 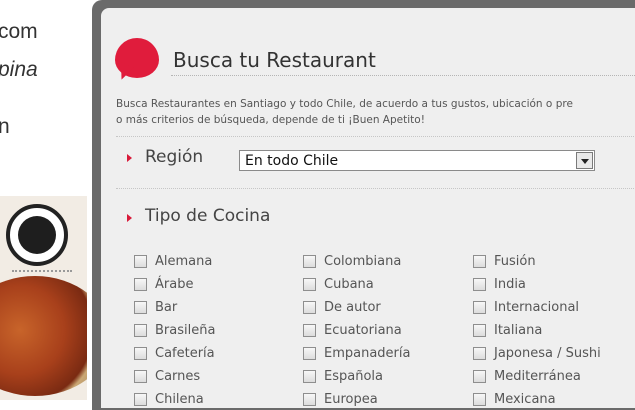 I want to click on checkbox-alemana: Alemana, so click(x=173, y=261).